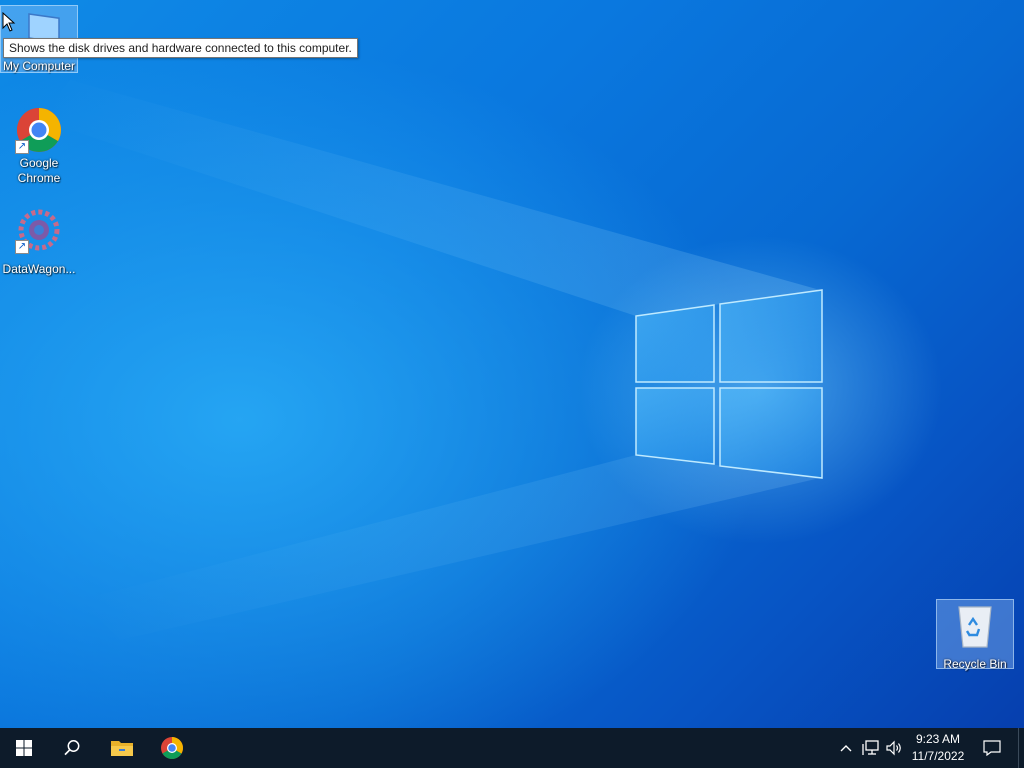  I want to click on clock-time: 9:23 AM, so click(938, 739).